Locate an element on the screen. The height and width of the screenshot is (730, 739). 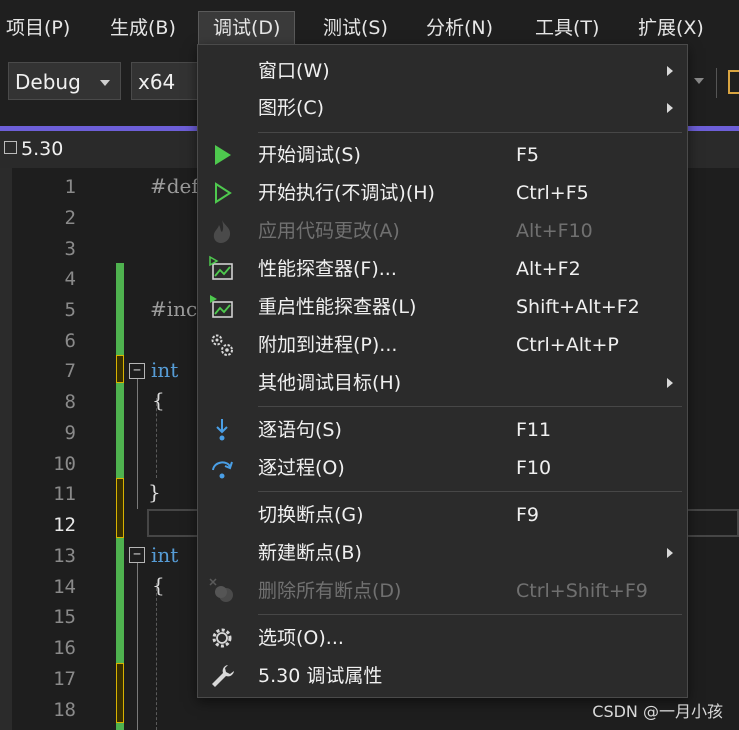
line-number: 9 is located at coordinates (70, 433).